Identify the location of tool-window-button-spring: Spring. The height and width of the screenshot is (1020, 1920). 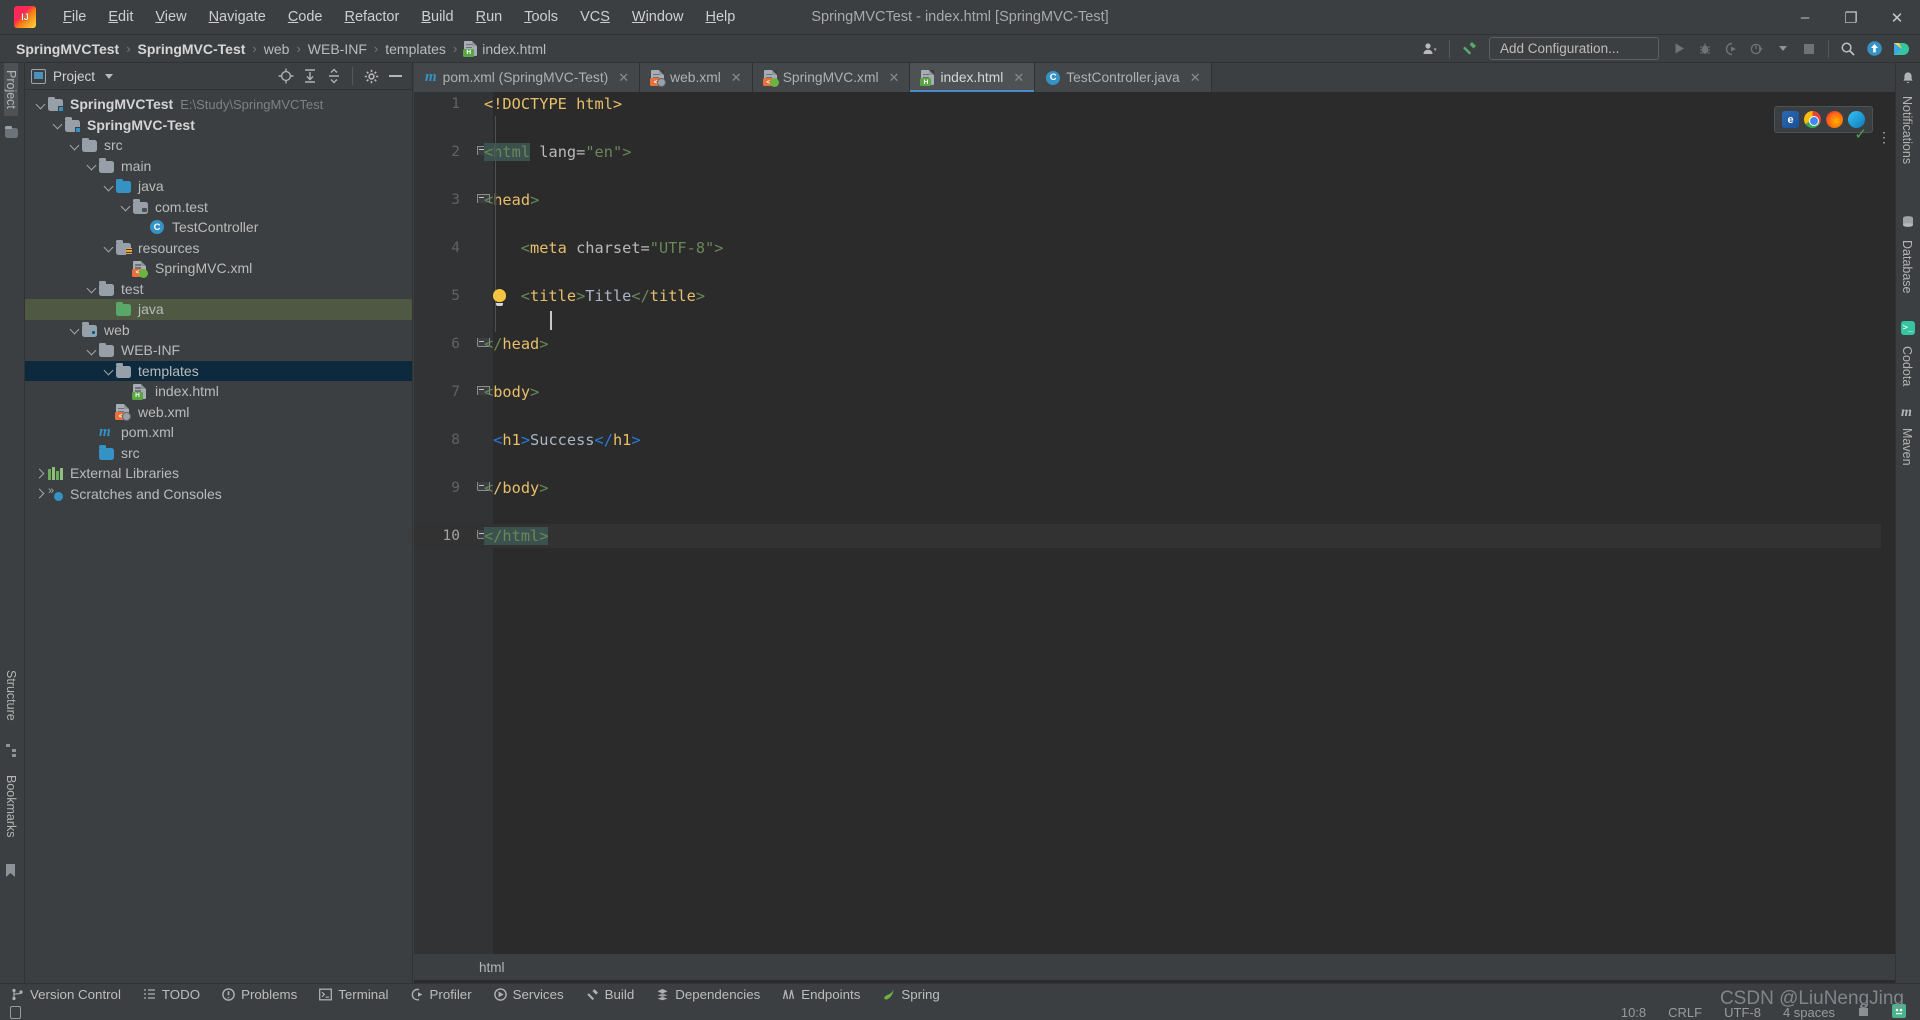
(910, 994).